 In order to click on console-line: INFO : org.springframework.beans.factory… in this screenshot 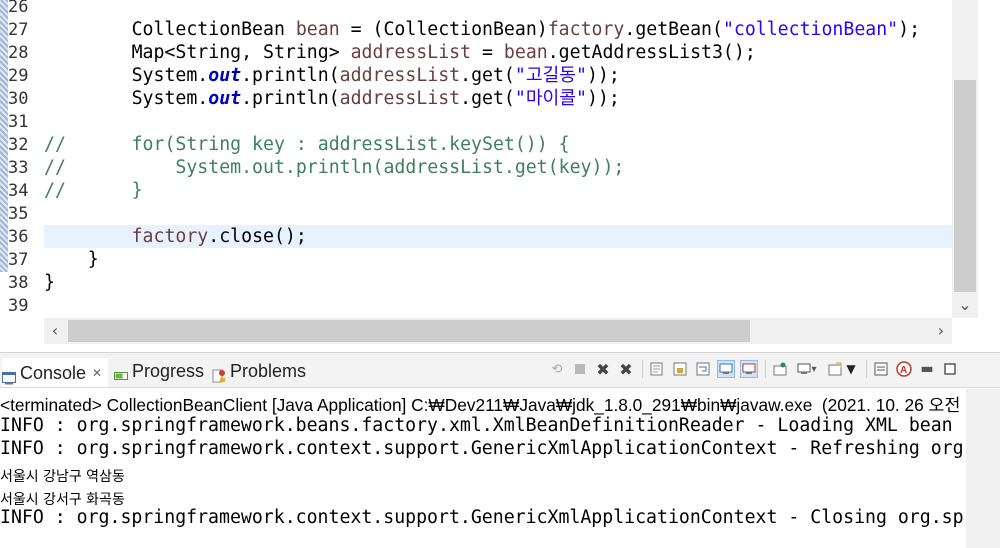, I will do `click(476, 425)`.